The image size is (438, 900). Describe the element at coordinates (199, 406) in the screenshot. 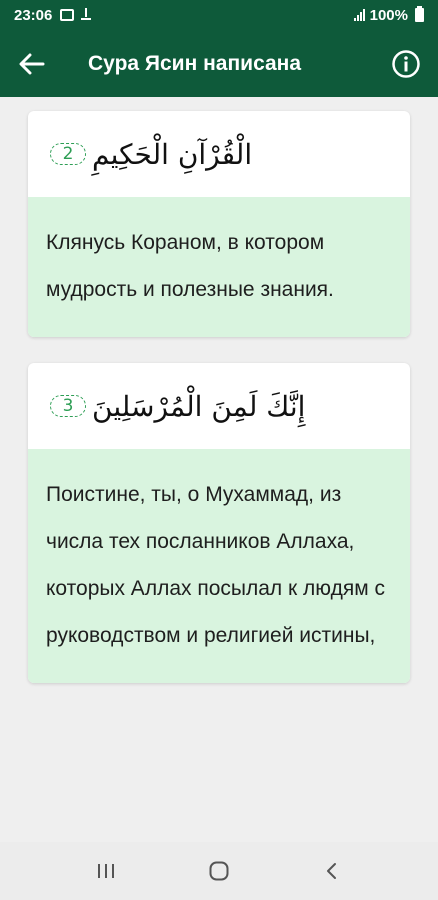

I see `arabic-text: إِنَّكَ لَمِنَ الْمُرْسَلِينَ` at that location.